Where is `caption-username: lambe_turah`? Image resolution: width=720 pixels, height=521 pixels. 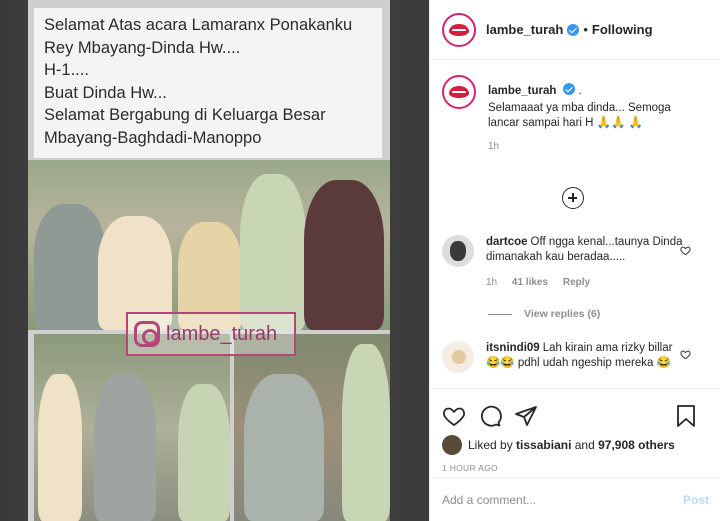
caption-username: lambe_turah is located at coordinates (522, 91).